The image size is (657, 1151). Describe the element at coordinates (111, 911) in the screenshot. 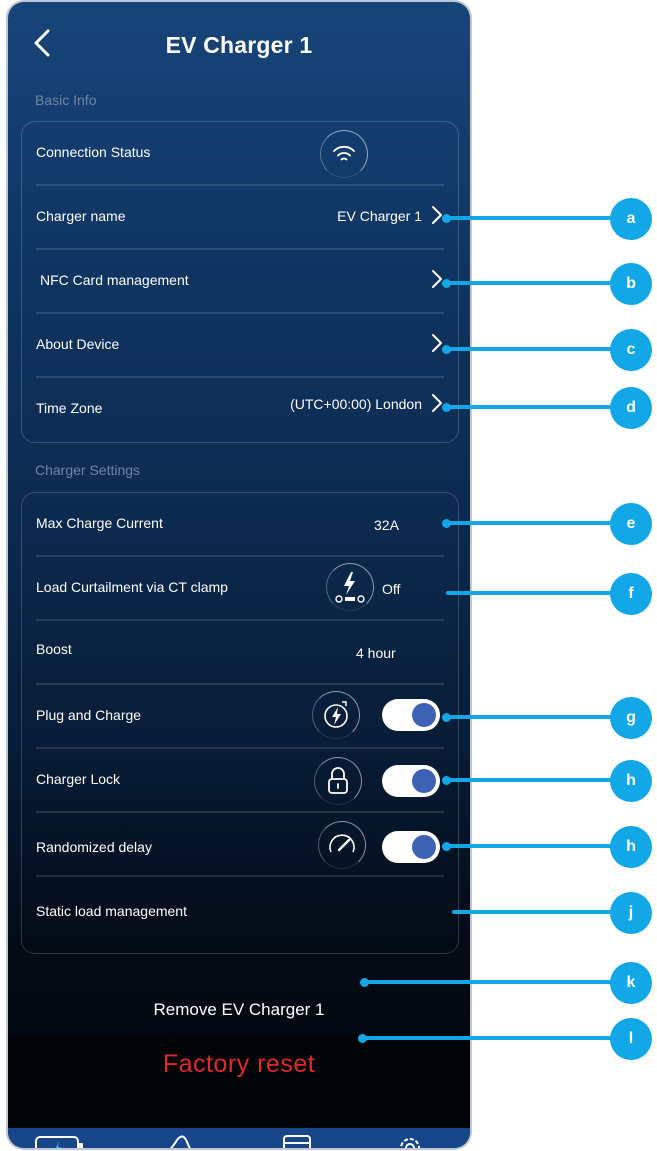

I see `static-load-management-label: Static load management` at that location.